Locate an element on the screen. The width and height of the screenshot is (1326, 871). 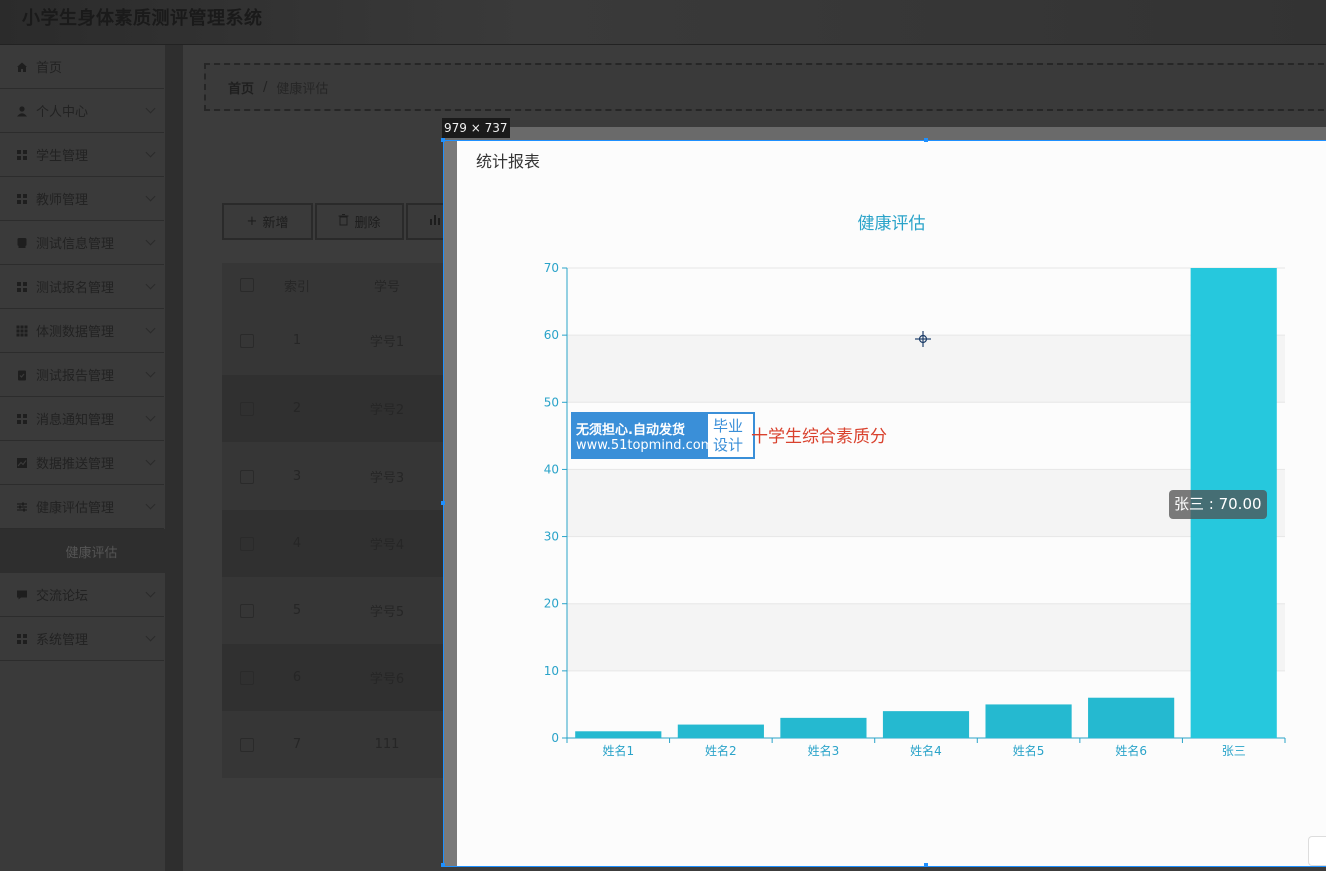
delete-button: 删除 is located at coordinates (359, 221).